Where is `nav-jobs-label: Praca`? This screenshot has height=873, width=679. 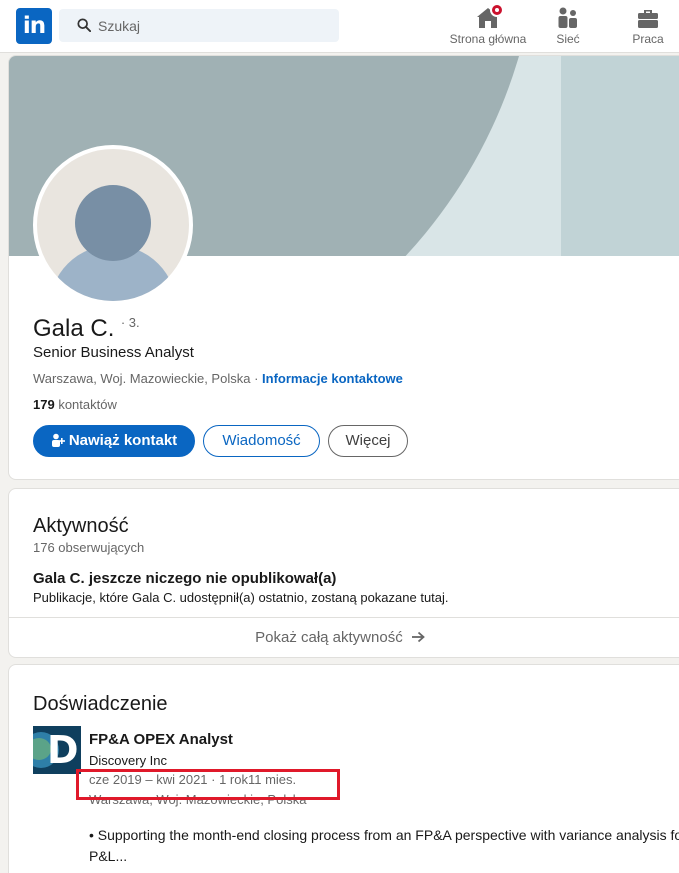
nav-jobs-label: Praca is located at coordinates (648, 39).